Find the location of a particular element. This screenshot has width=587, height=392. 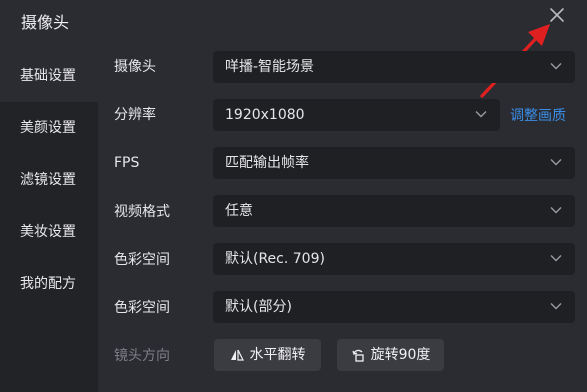

fps-select-value: 匹配输出帧率 is located at coordinates (267, 163).